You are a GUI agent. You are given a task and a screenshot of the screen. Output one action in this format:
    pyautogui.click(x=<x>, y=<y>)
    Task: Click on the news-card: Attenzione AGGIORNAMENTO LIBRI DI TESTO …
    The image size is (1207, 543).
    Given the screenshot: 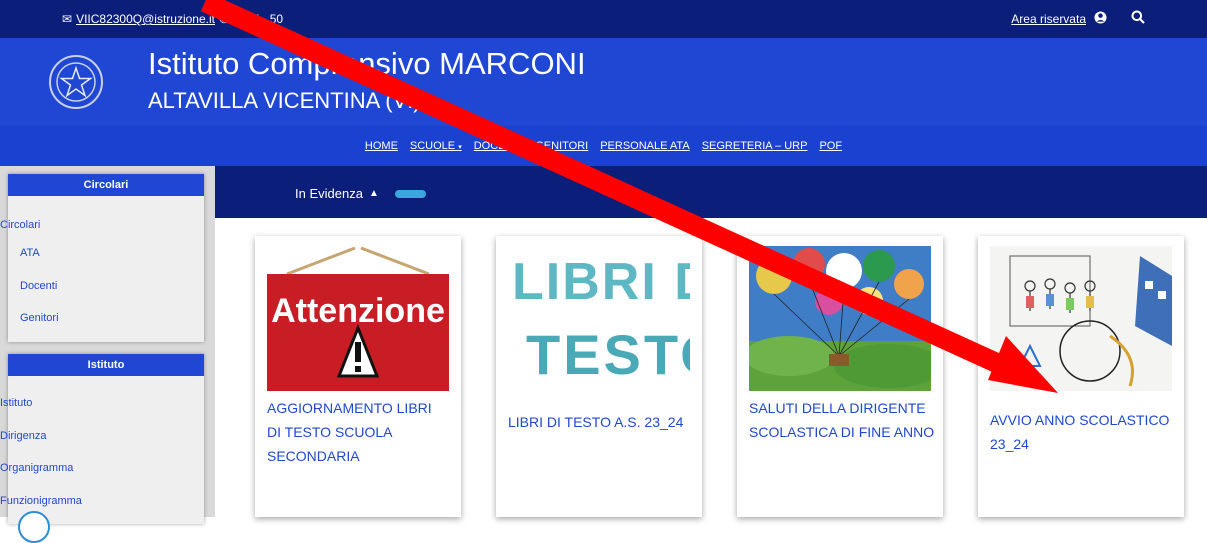 What is the action you would take?
    pyautogui.click(x=358, y=376)
    